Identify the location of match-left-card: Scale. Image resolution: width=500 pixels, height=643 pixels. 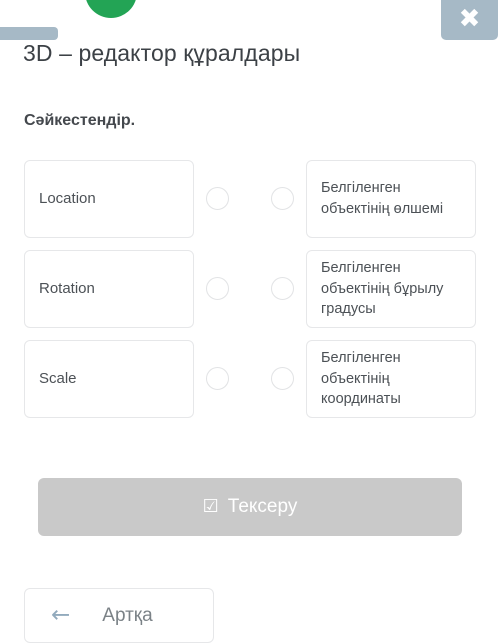
(109, 379).